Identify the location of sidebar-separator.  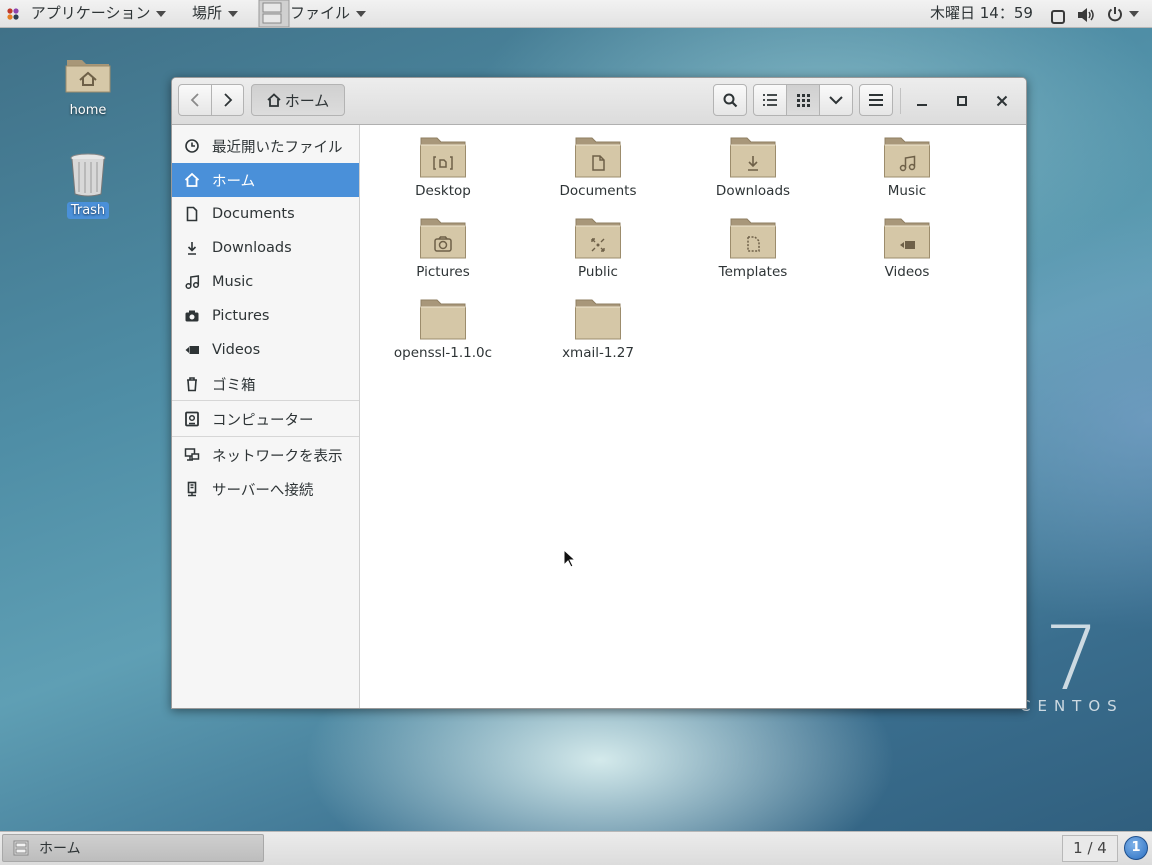
(265, 400).